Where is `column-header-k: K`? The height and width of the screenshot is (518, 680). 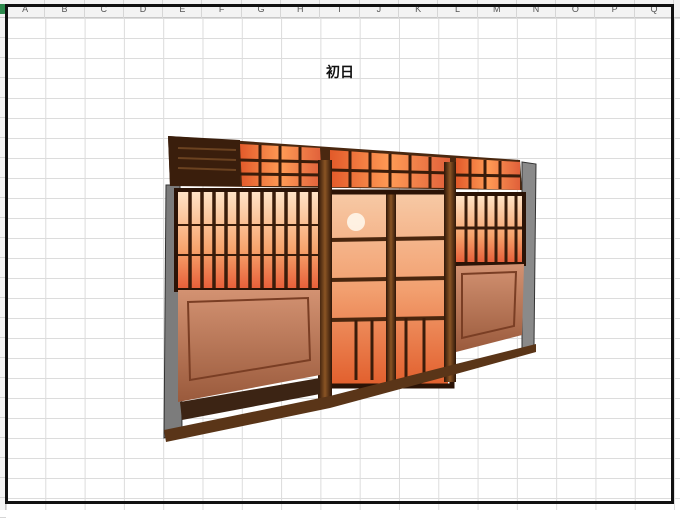 column-header-k: K is located at coordinates (419, 9).